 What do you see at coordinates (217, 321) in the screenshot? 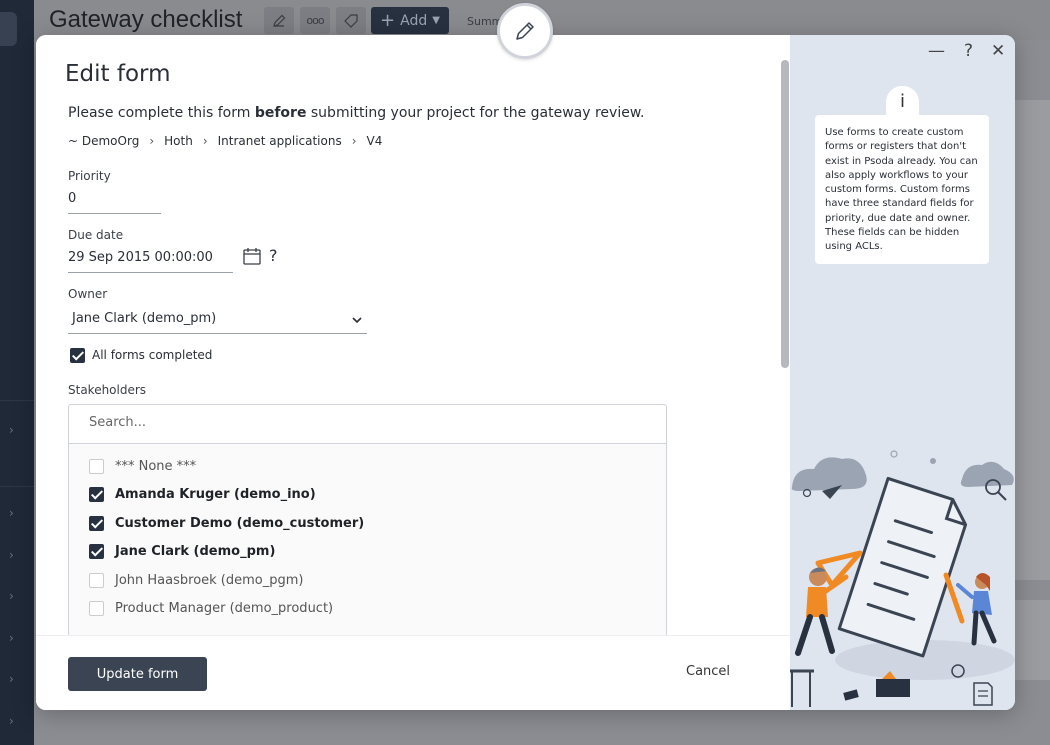
I see `owner-select: Jane Clark (demo_pm)` at bounding box center [217, 321].